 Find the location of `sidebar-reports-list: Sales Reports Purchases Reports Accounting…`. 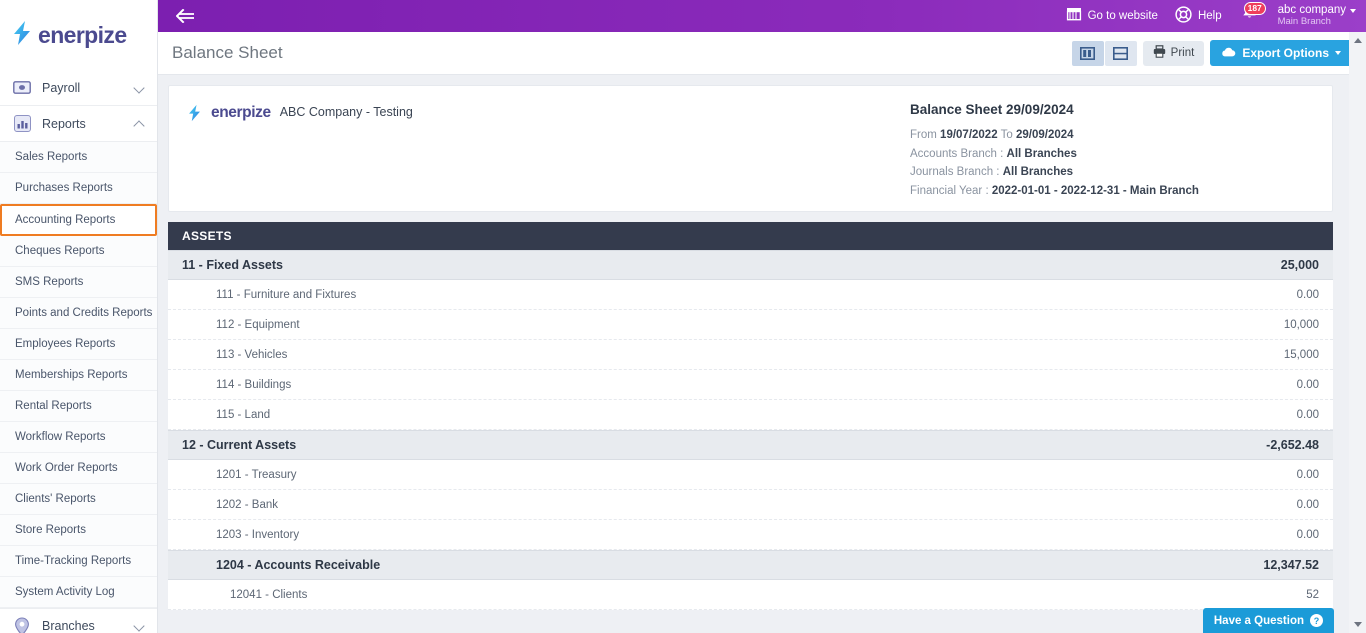

sidebar-reports-list: Sales Reports Purchases Reports Accounting… is located at coordinates (78, 375).